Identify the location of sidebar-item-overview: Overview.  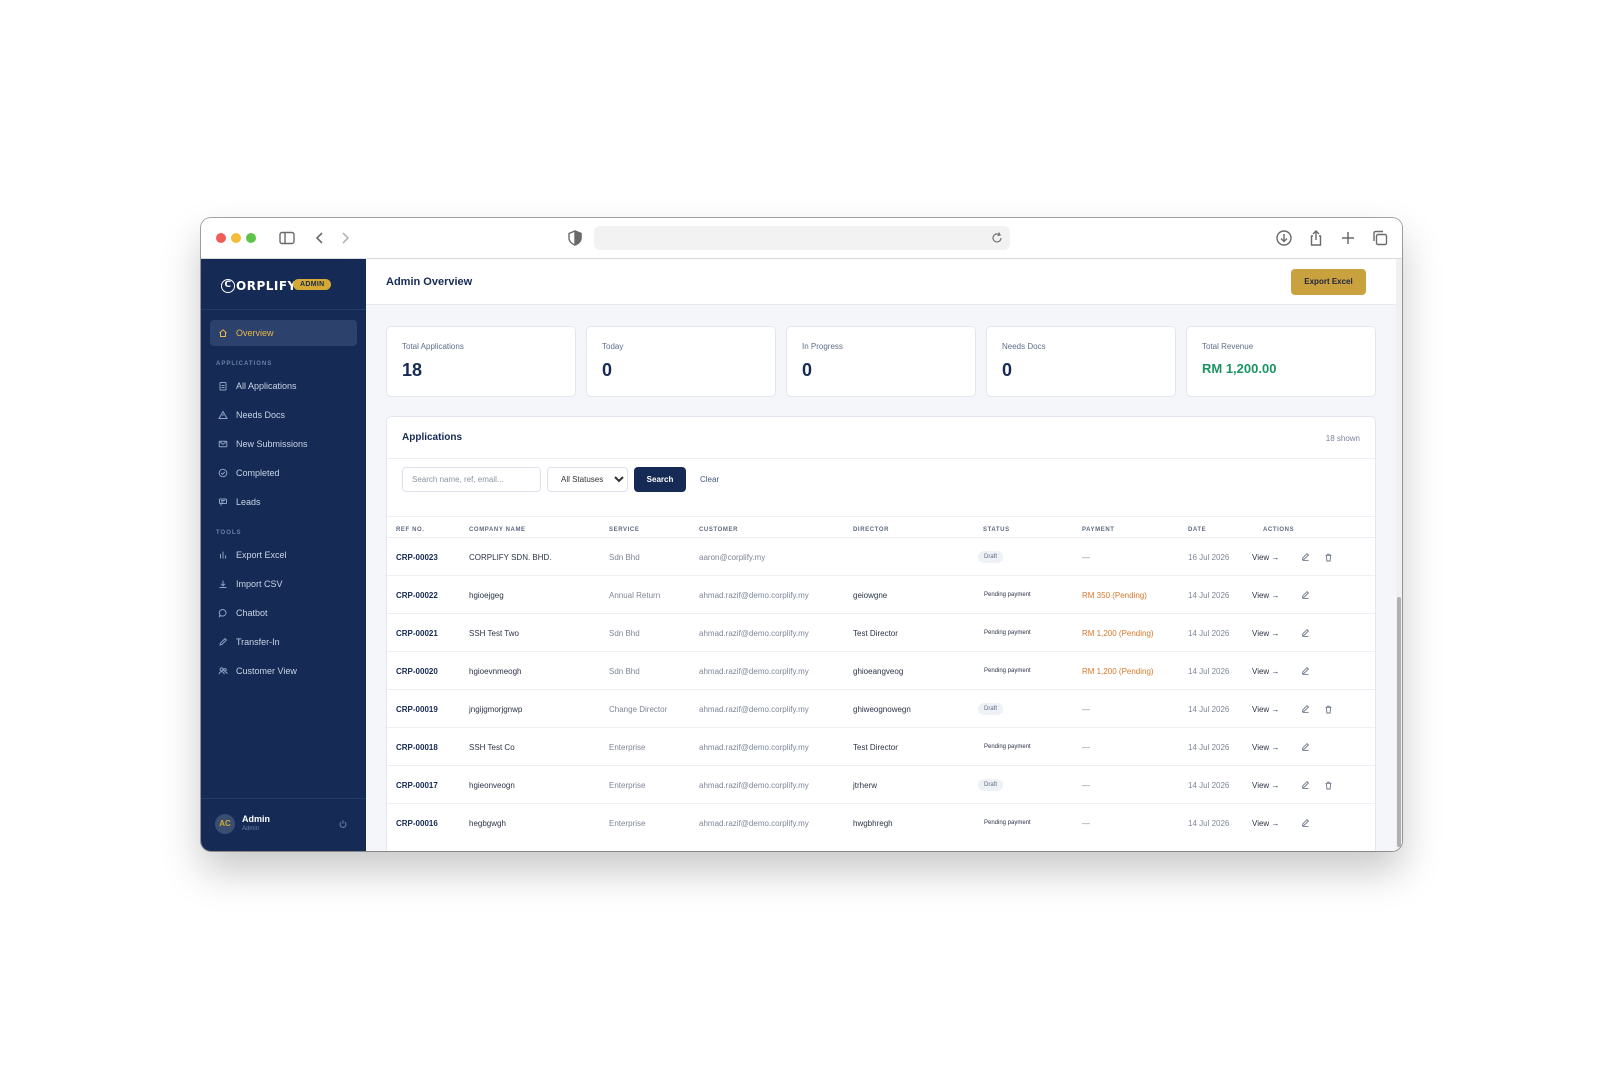
(283, 333).